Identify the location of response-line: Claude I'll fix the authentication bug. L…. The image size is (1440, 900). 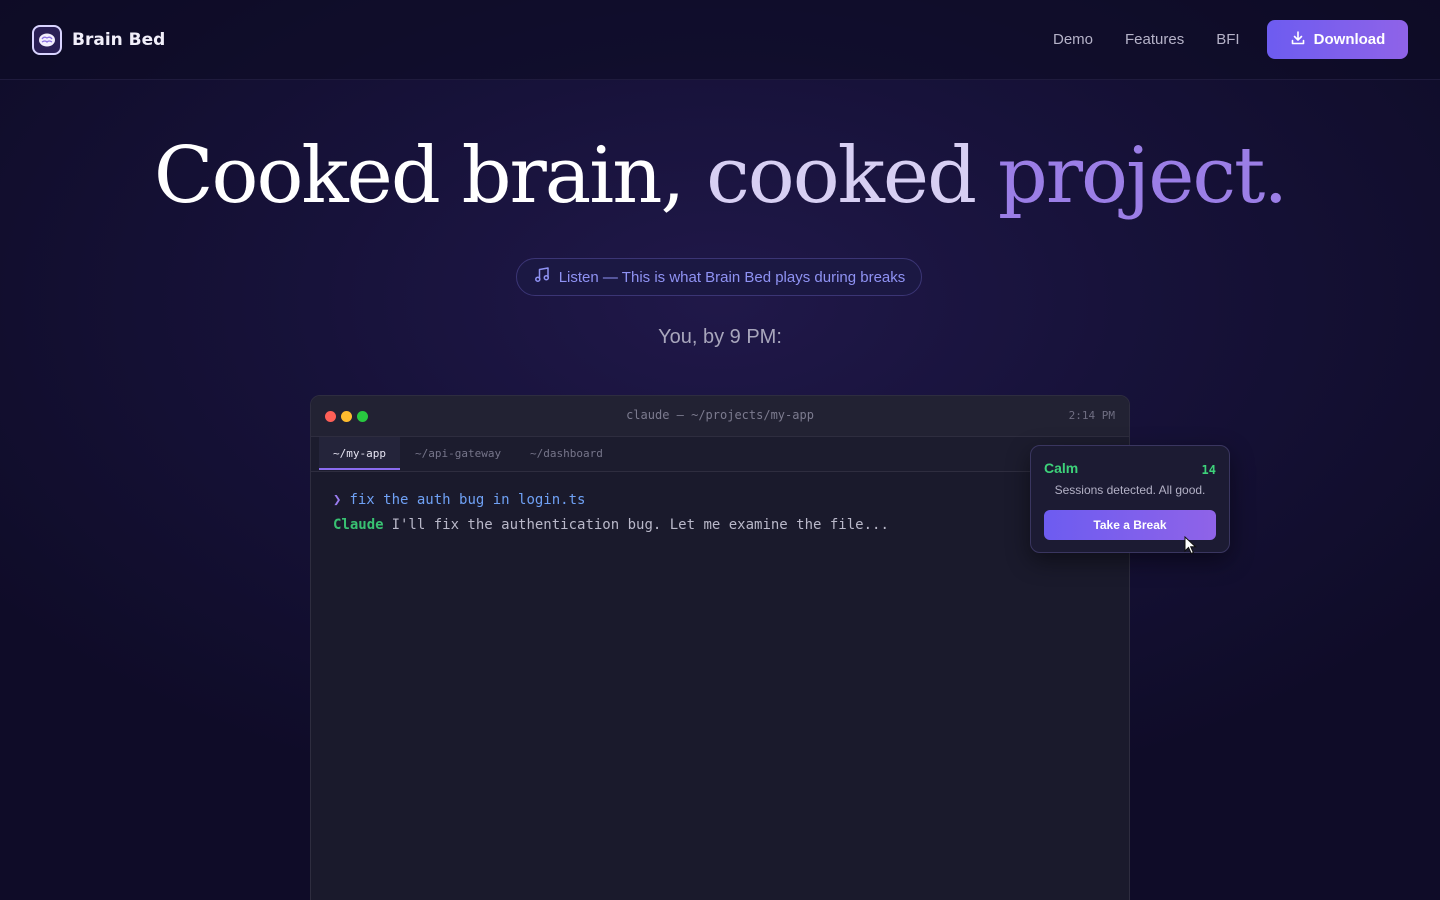
(720, 525).